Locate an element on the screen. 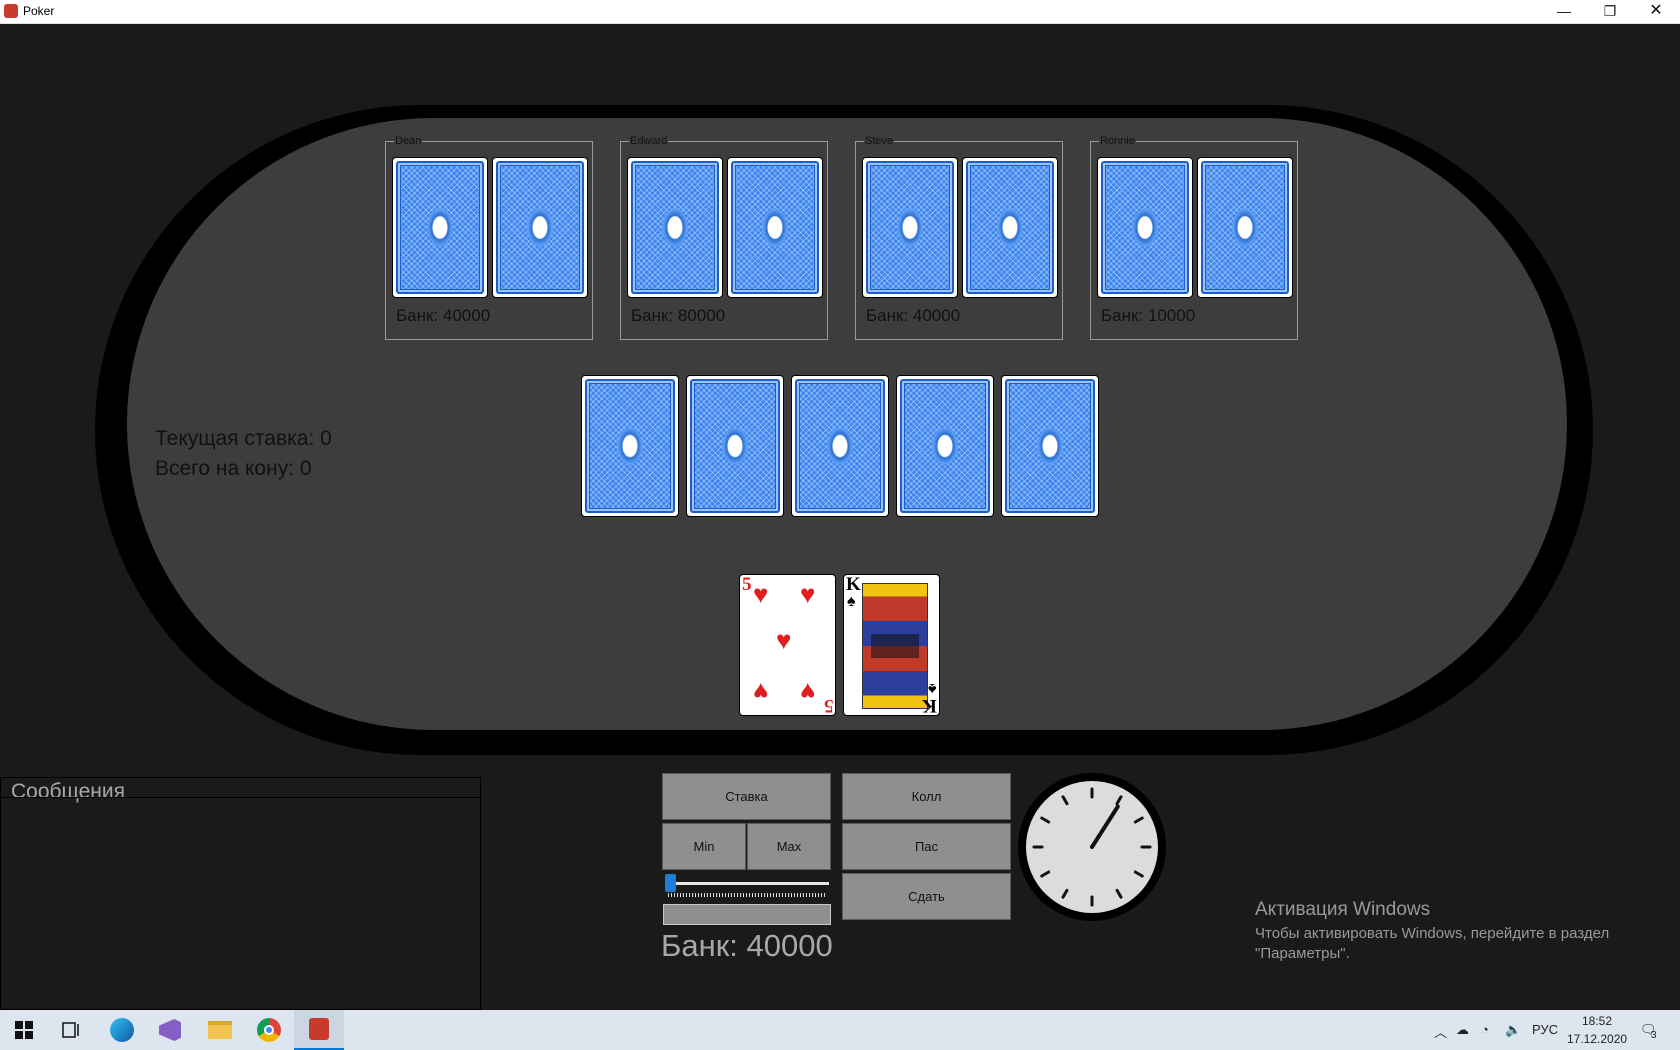 This screenshot has width=1680, height=1050. player-panel-ronnie: Ronnie Банк: 10000 is located at coordinates (1194, 237).